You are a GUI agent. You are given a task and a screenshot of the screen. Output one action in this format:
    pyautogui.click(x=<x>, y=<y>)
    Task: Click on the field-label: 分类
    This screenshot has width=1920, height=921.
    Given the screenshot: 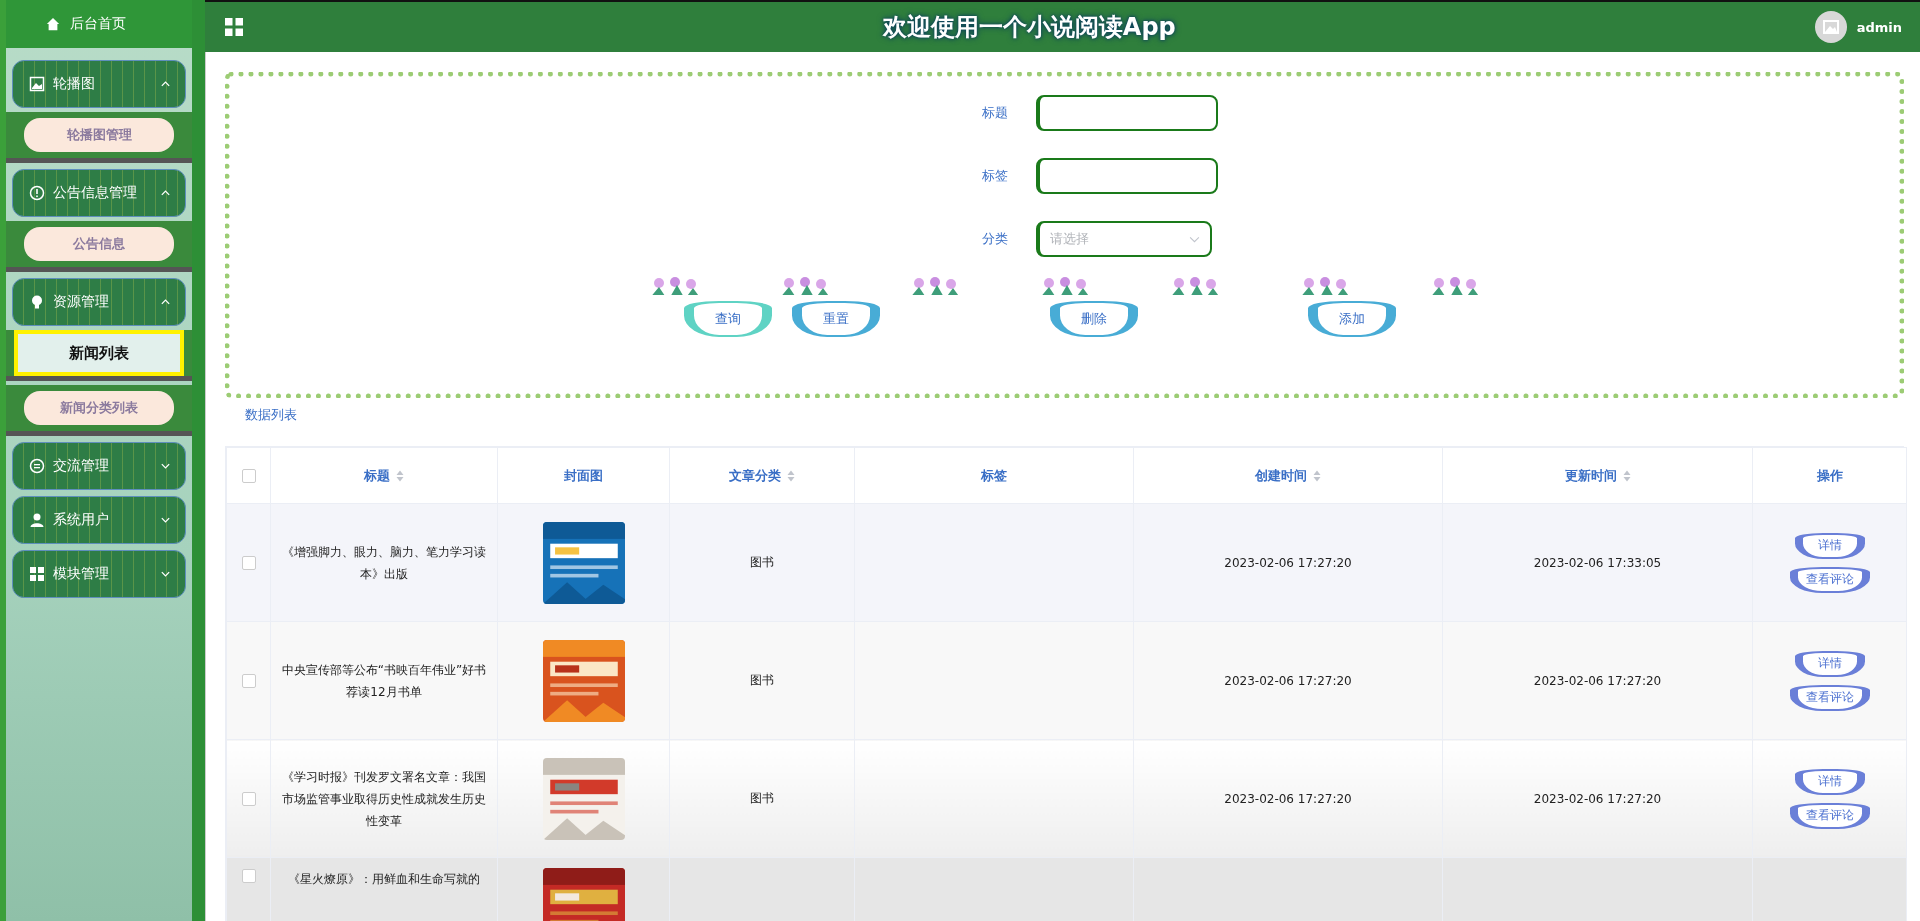 What is the action you would take?
    pyautogui.click(x=994, y=239)
    